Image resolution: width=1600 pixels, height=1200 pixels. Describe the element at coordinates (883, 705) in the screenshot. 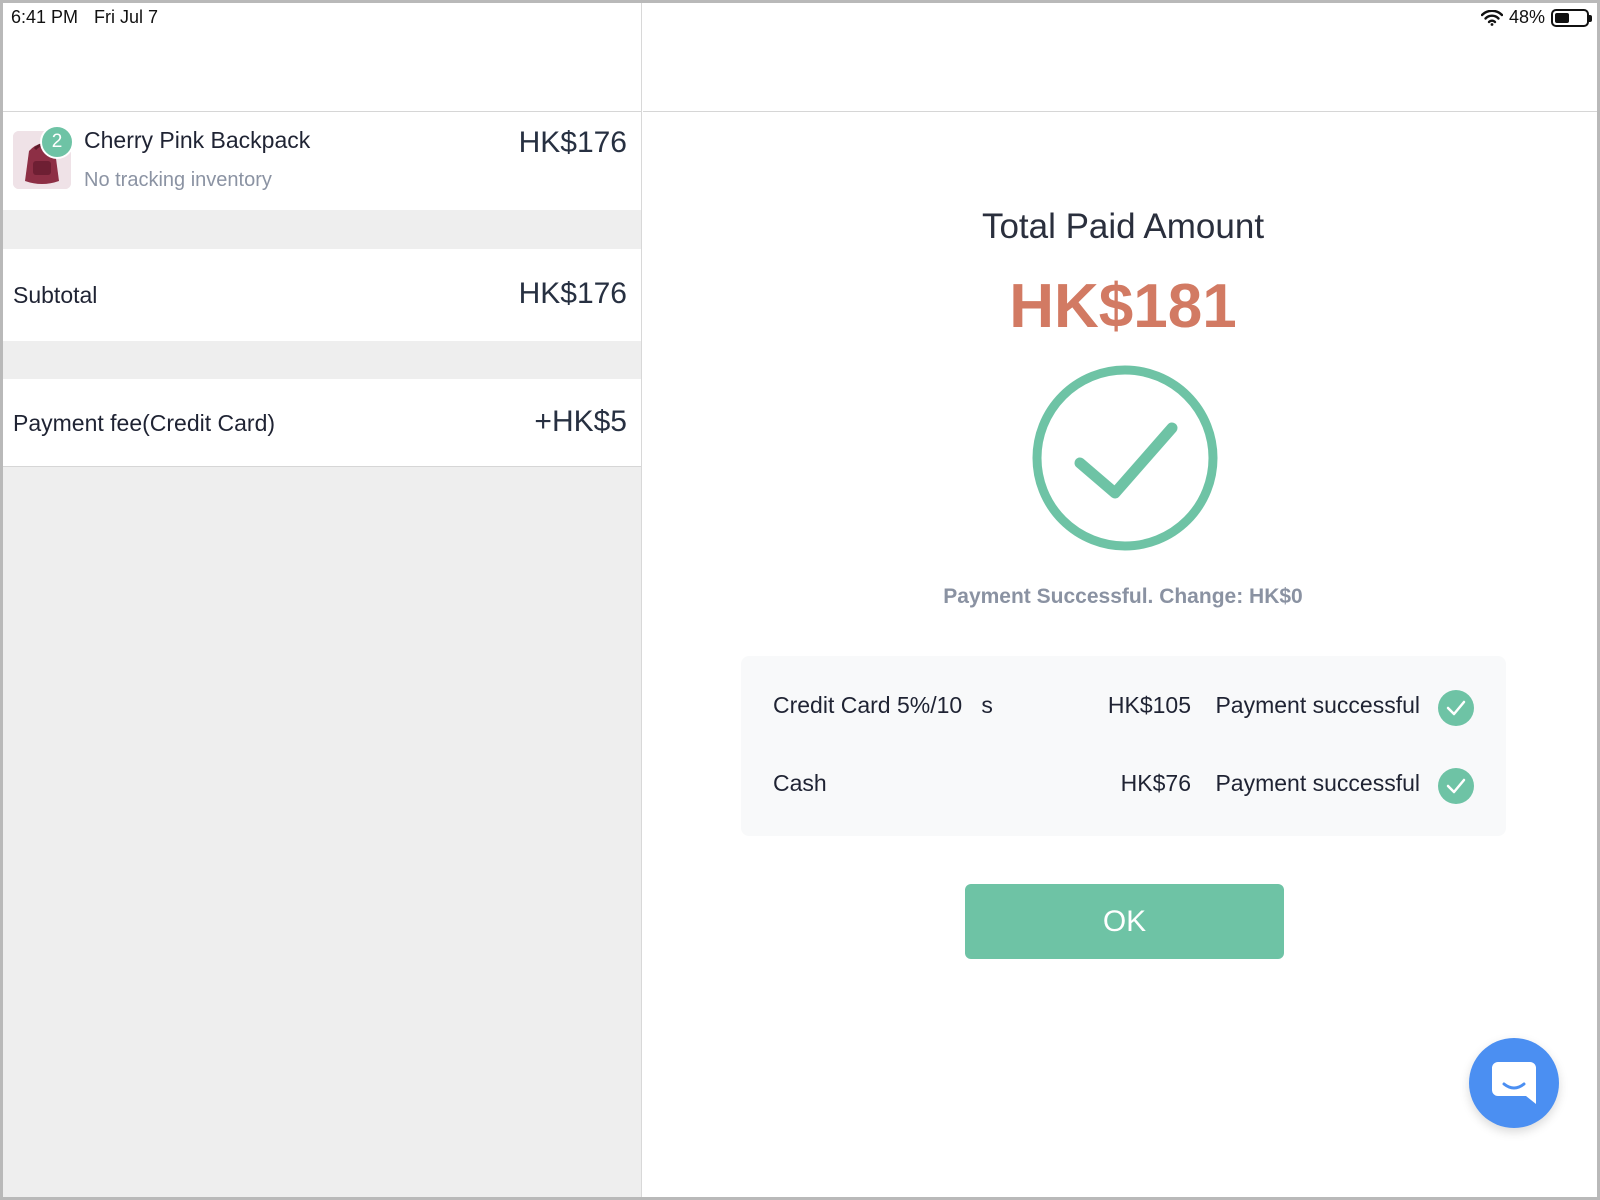

I see `payment-method: Credit Card 5%/10 s` at that location.